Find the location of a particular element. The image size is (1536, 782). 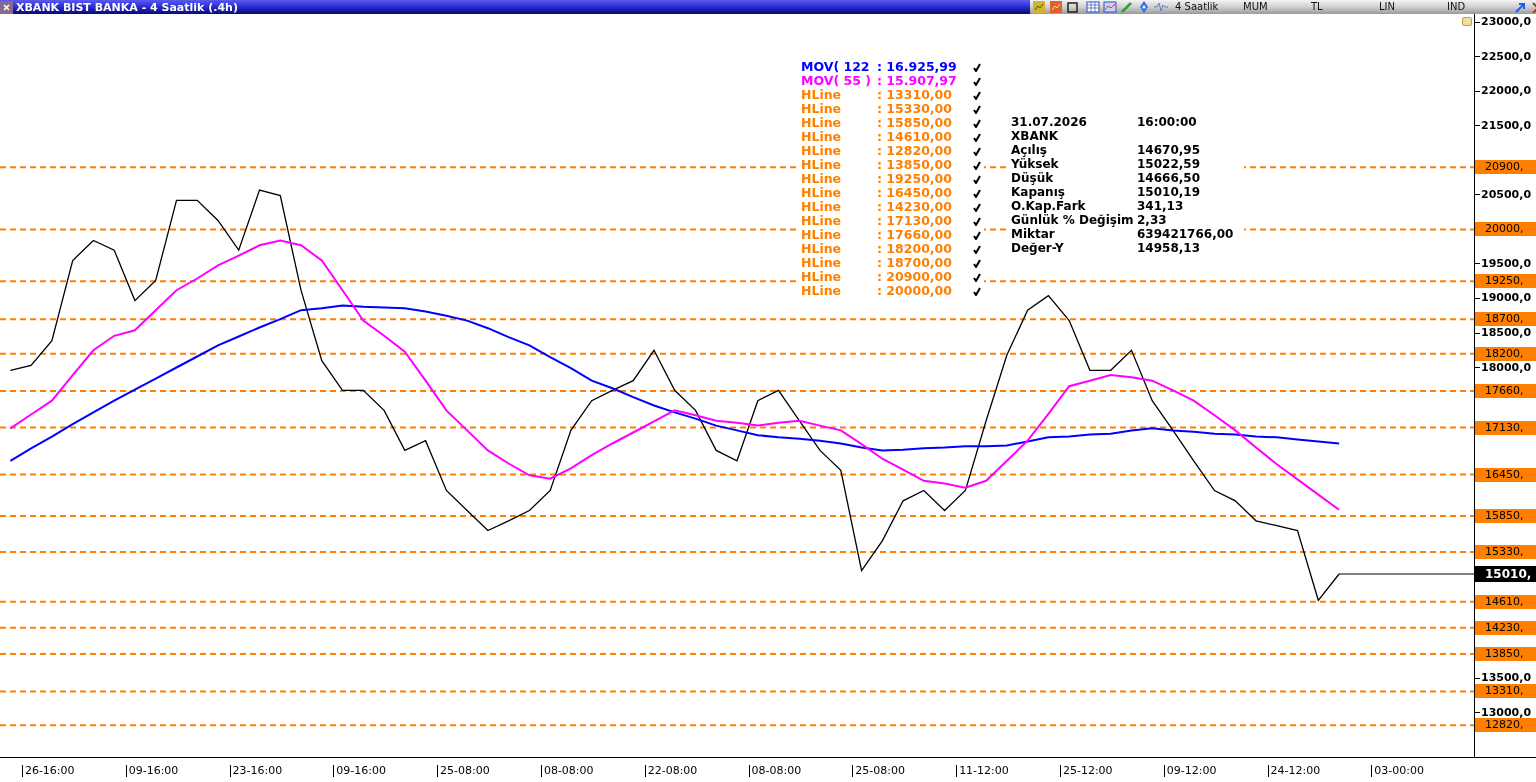

price-tag: 19250, is located at coordinates (1505, 281).